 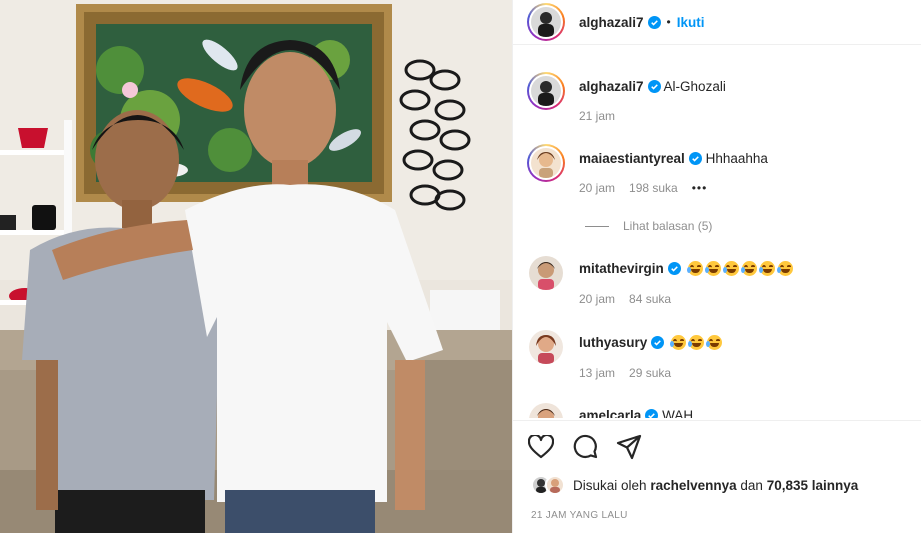 I want to click on liker-avatar, so click(x=555, y=485).